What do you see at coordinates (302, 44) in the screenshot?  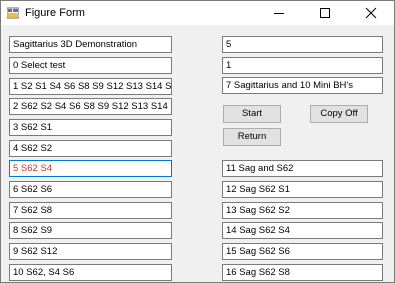 I see `value-field-1: 5` at bounding box center [302, 44].